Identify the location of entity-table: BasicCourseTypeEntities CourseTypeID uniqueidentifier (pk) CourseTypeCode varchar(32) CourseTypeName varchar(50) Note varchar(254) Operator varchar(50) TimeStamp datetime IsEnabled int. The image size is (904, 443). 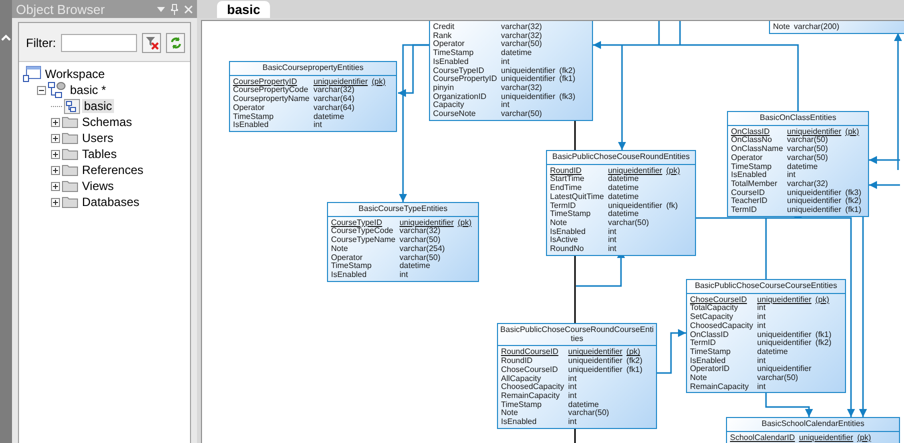
(403, 242).